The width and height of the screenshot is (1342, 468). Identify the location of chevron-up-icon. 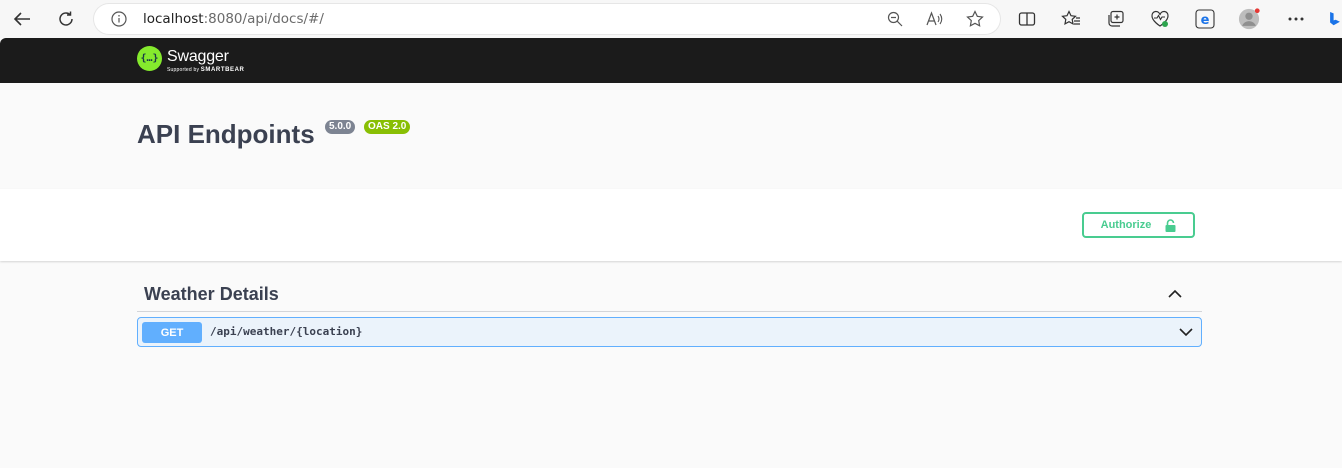
(1175, 293).